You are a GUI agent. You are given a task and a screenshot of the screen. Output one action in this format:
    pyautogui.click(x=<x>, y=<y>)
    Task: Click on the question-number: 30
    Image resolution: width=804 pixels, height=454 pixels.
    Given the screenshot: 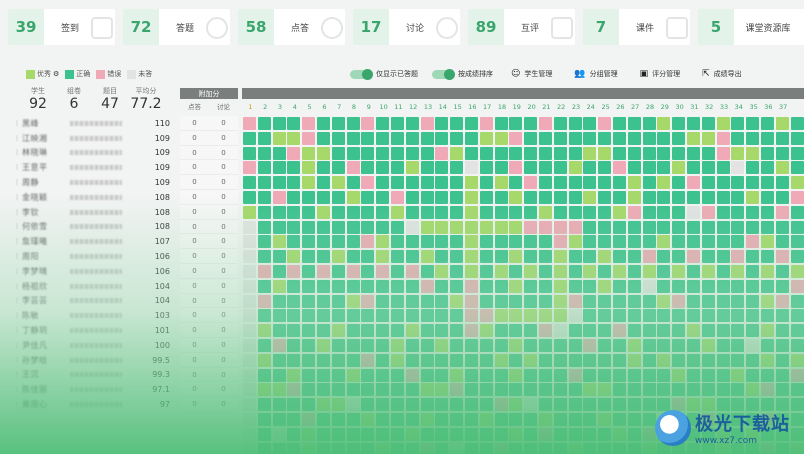 What is the action you would take?
    pyautogui.click(x=679, y=107)
    